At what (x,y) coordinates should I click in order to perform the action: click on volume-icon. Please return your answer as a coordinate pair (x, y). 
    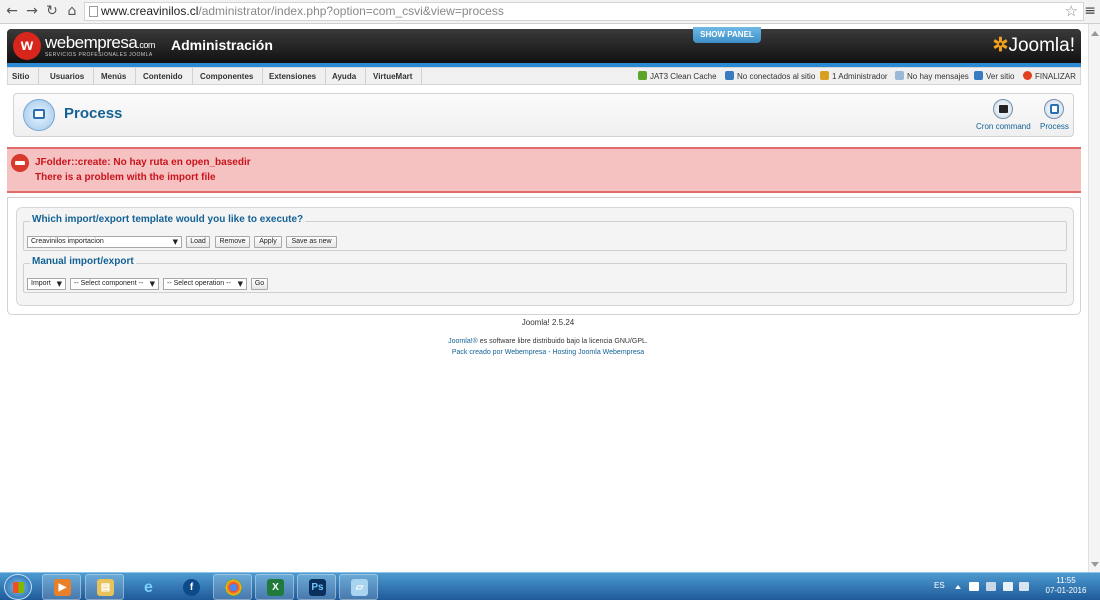
    Looking at the image, I should click on (1024, 586).